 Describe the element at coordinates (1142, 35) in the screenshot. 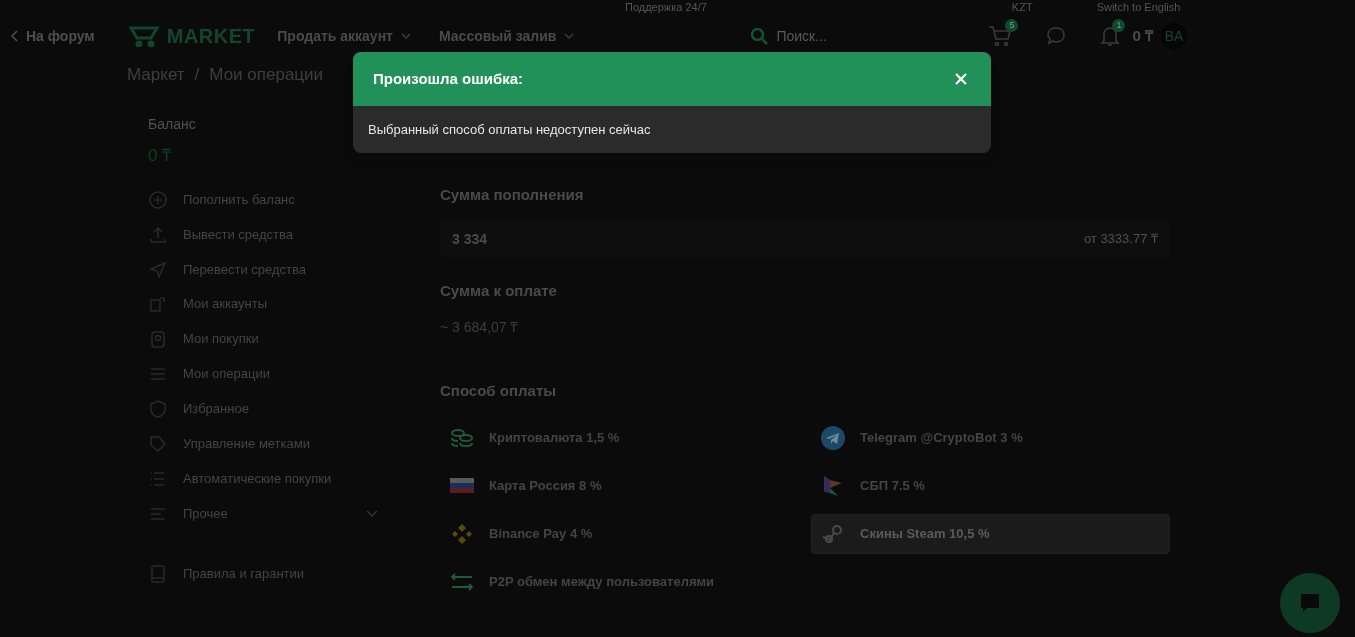

I see `header-balance: 0 ₸` at that location.